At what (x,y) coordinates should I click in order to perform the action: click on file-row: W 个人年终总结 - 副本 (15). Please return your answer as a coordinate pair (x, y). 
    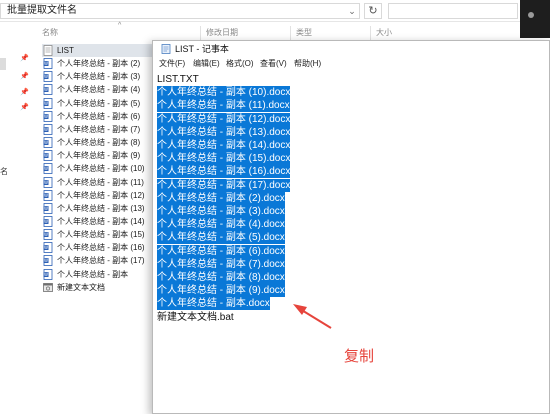
    Looking at the image, I should click on (101, 234).